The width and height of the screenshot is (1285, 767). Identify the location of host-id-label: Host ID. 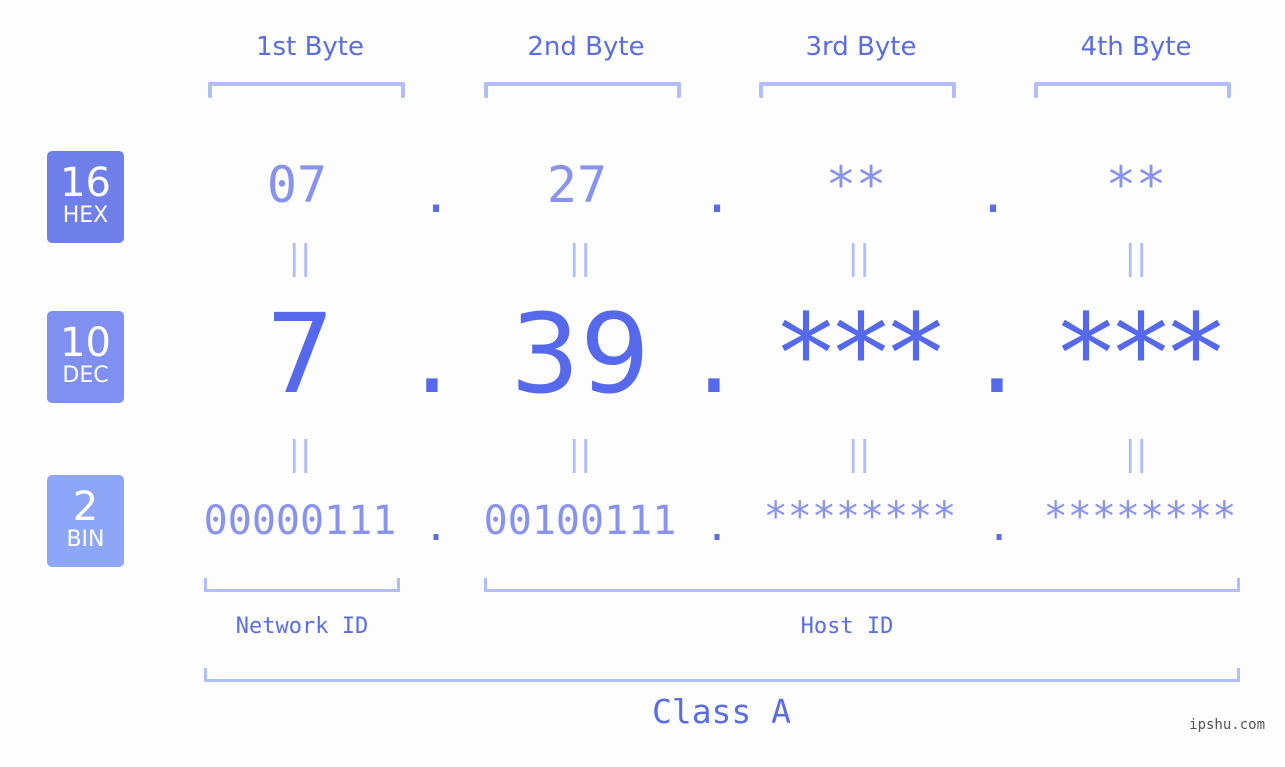
(847, 626).